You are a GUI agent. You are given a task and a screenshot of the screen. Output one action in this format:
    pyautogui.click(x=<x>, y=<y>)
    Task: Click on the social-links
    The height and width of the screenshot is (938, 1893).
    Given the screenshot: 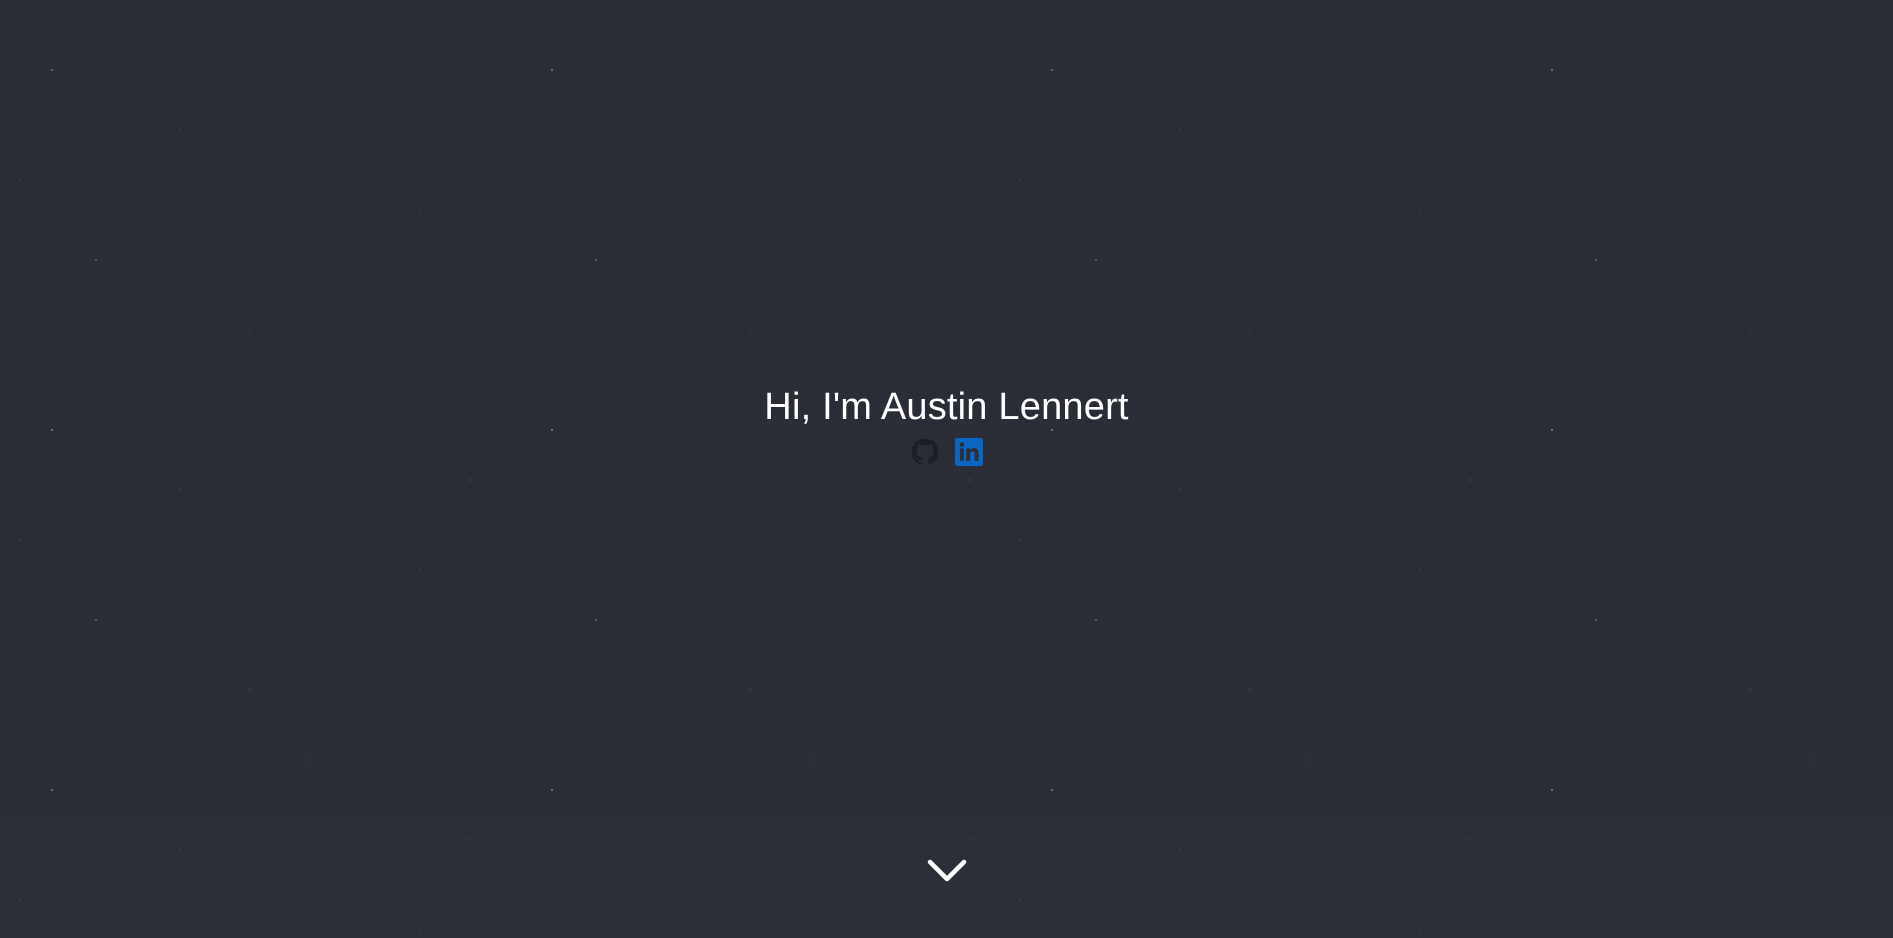 What is the action you would take?
    pyautogui.click(x=946, y=452)
    